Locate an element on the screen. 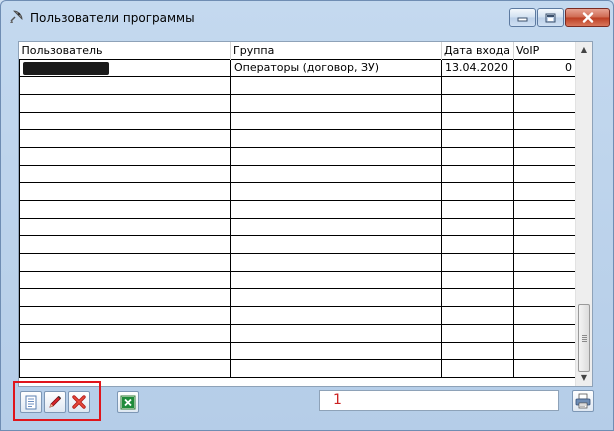  print-button is located at coordinates (583, 401).